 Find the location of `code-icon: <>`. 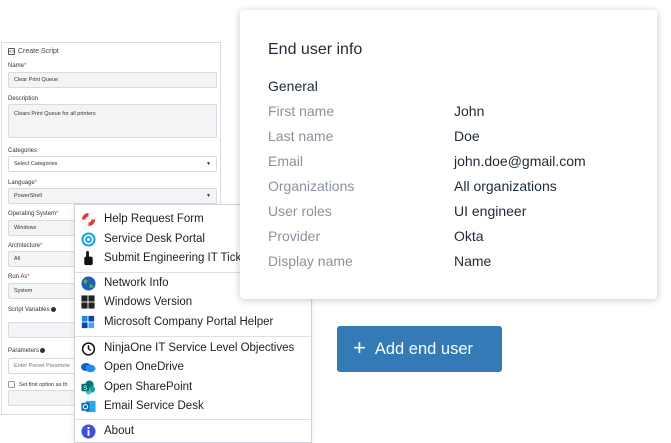

code-icon: <> is located at coordinates (11, 51).